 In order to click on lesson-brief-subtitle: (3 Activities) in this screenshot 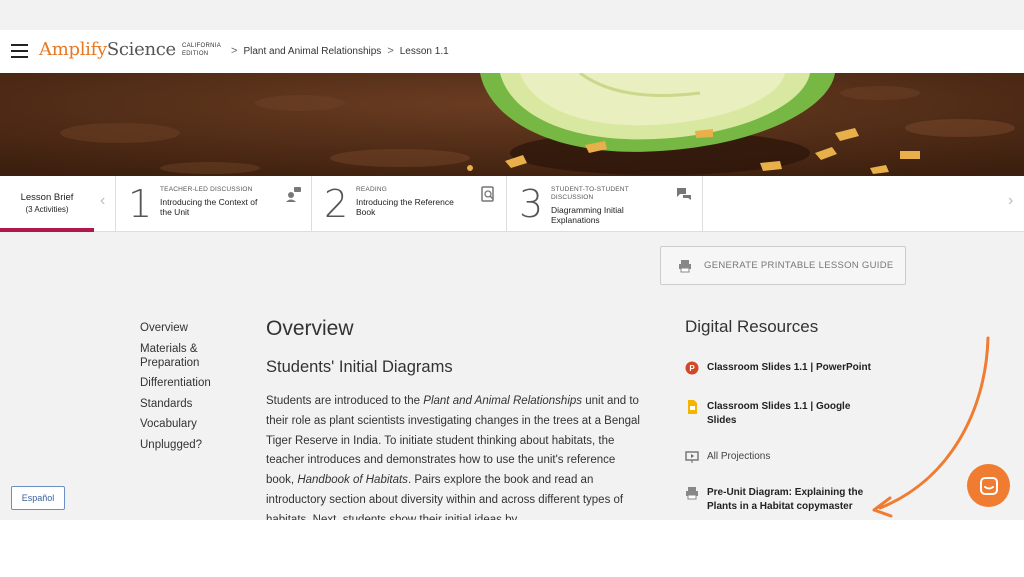, I will do `click(47, 209)`.